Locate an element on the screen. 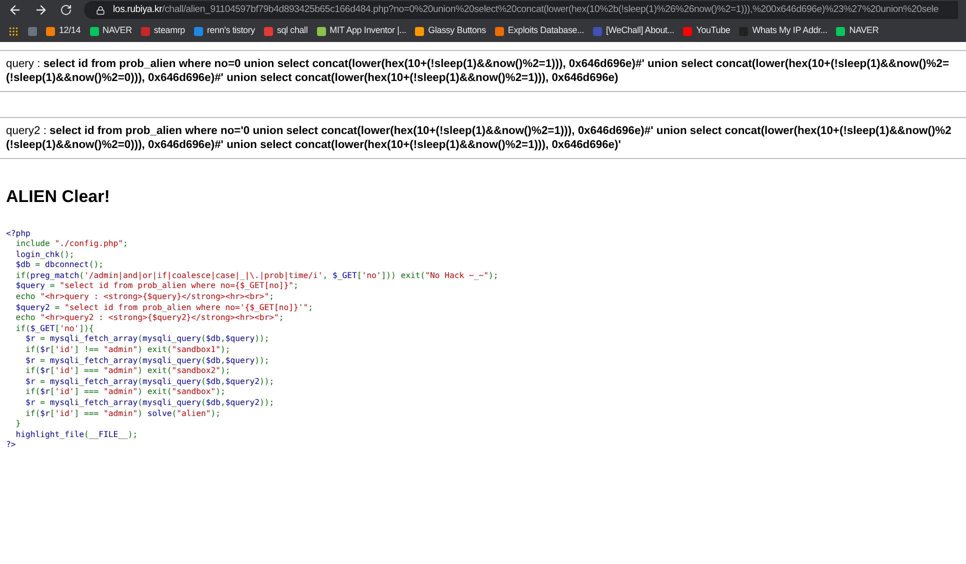 The height and width of the screenshot is (564, 966). lock-icon is located at coordinates (100, 10).